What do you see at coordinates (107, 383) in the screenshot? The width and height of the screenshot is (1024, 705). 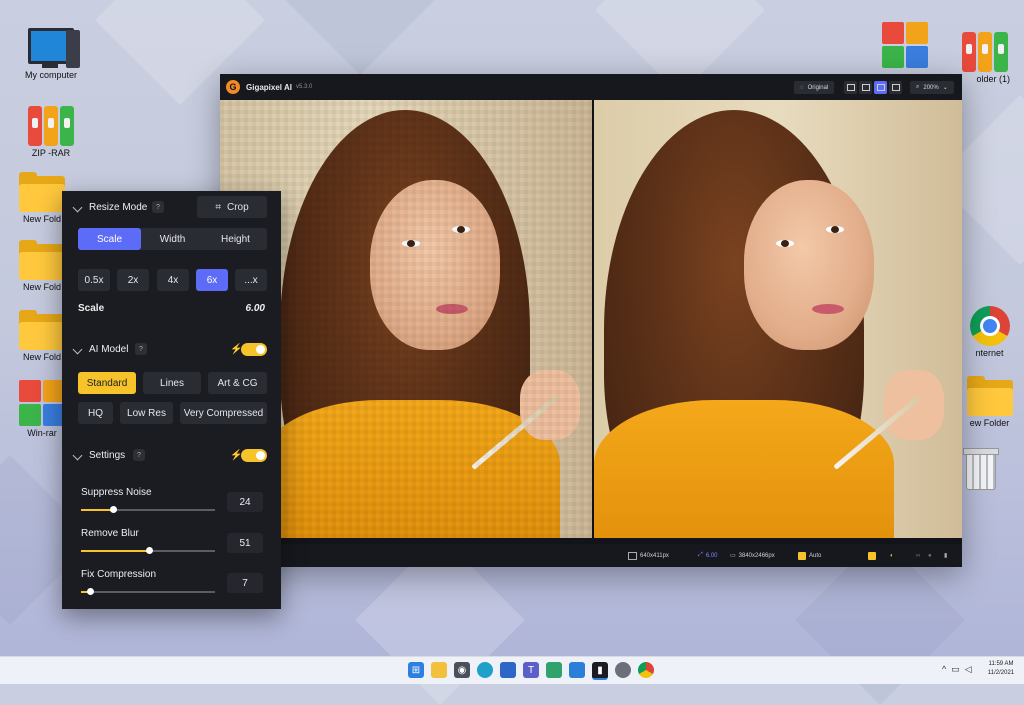 I see `model-standard-button: Standard` at bounding box center [107, 383].